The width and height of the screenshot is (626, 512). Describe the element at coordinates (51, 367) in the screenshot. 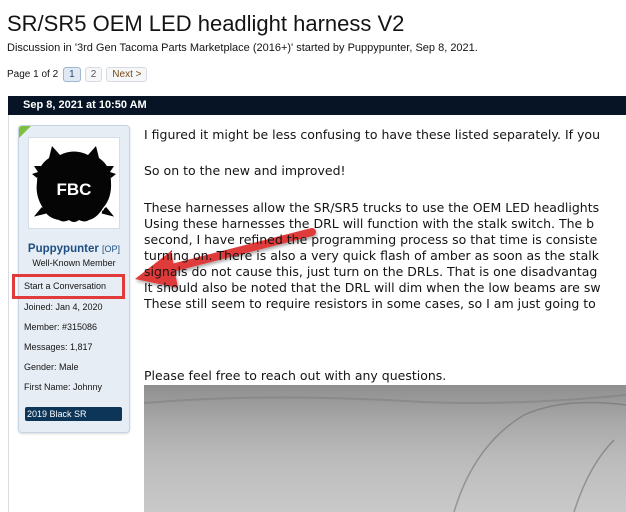

I see `user-gender: Gender: Male` at that location.